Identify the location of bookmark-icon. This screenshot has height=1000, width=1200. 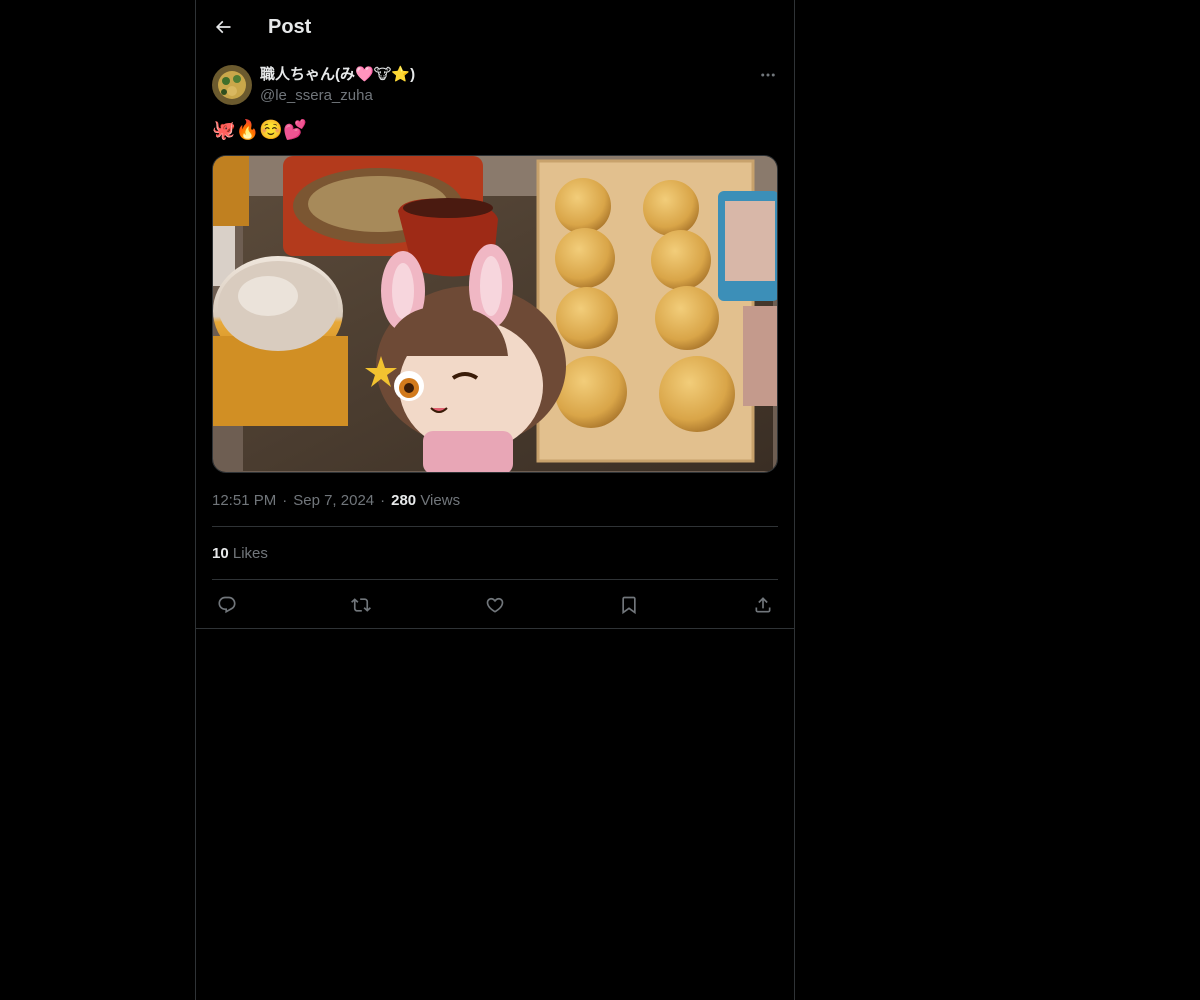
(629, 605).